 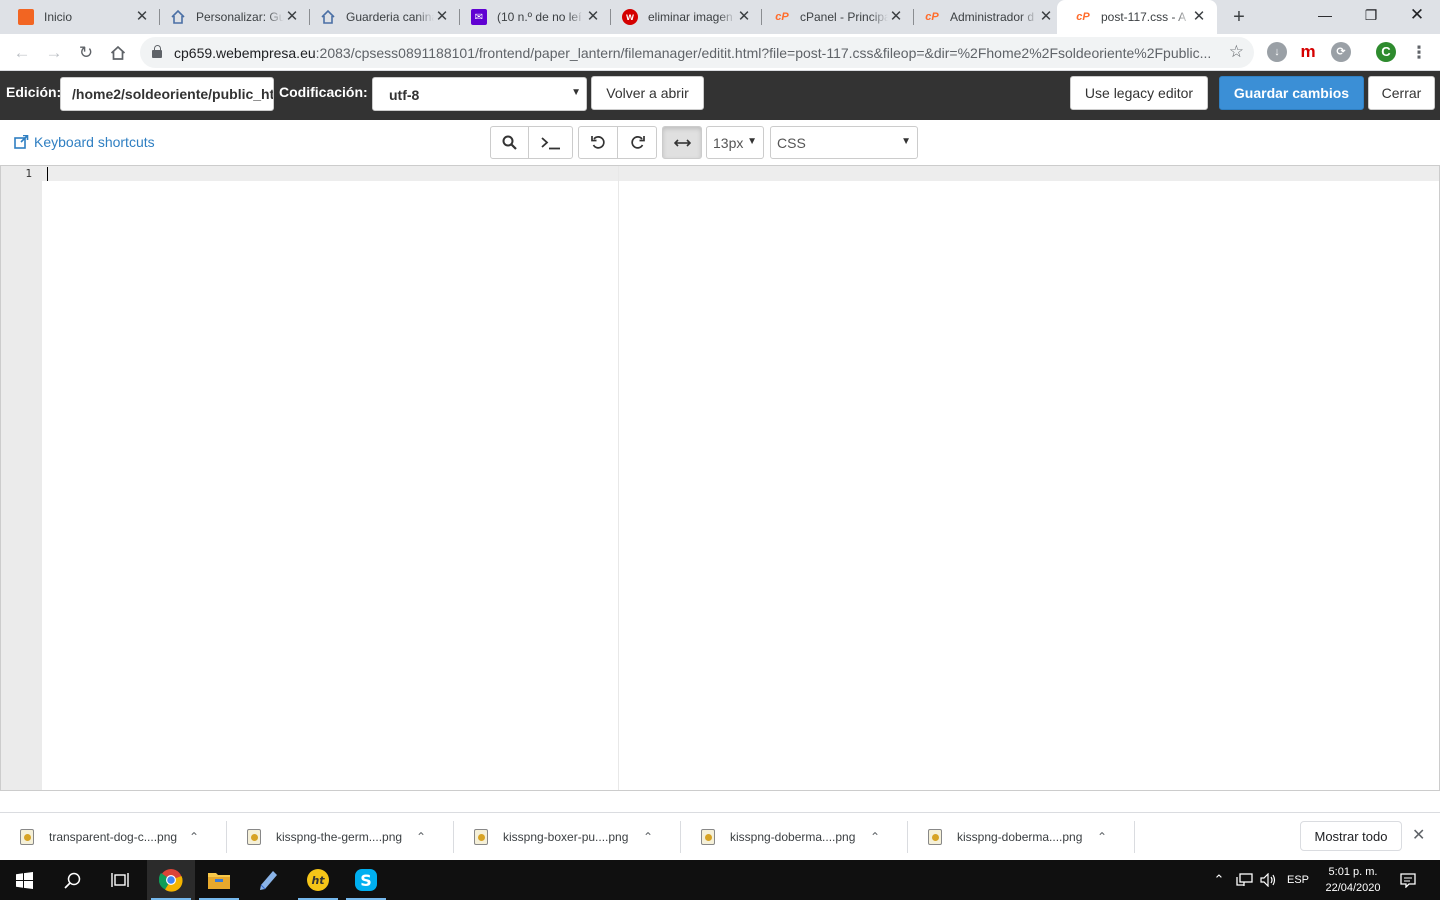 I want to click on browser-tab: Personalizar: Gu ✕, so click(x=231, y=17).